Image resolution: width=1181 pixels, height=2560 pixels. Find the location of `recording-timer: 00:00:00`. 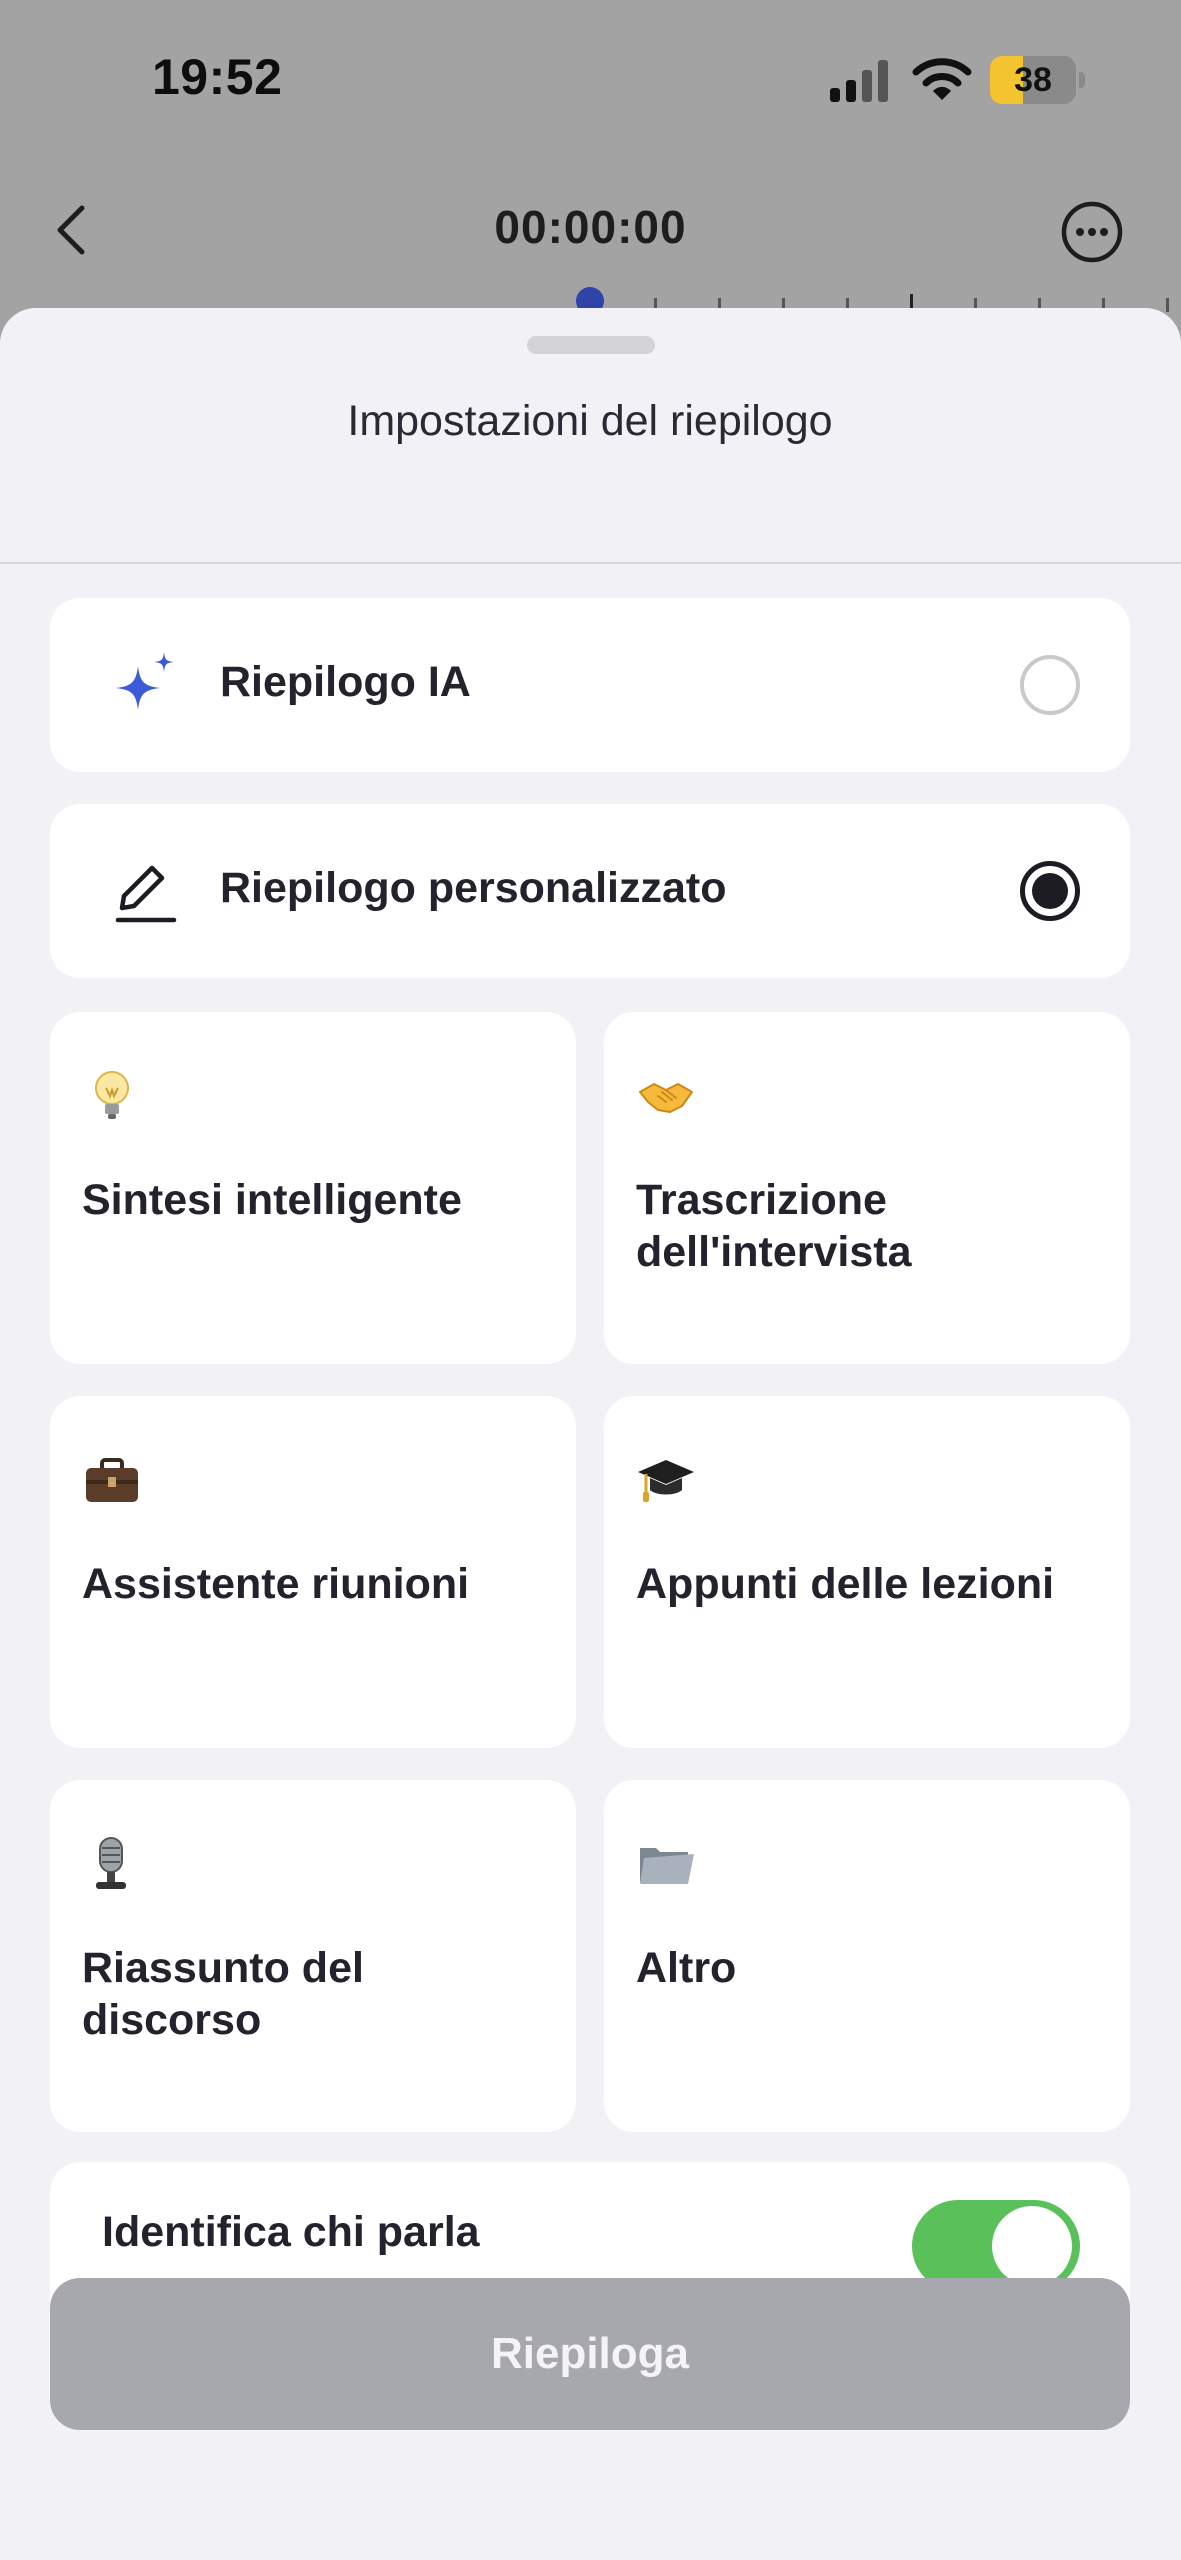

recording-timer: 00:00:00 is located at coordinates (590, 227).